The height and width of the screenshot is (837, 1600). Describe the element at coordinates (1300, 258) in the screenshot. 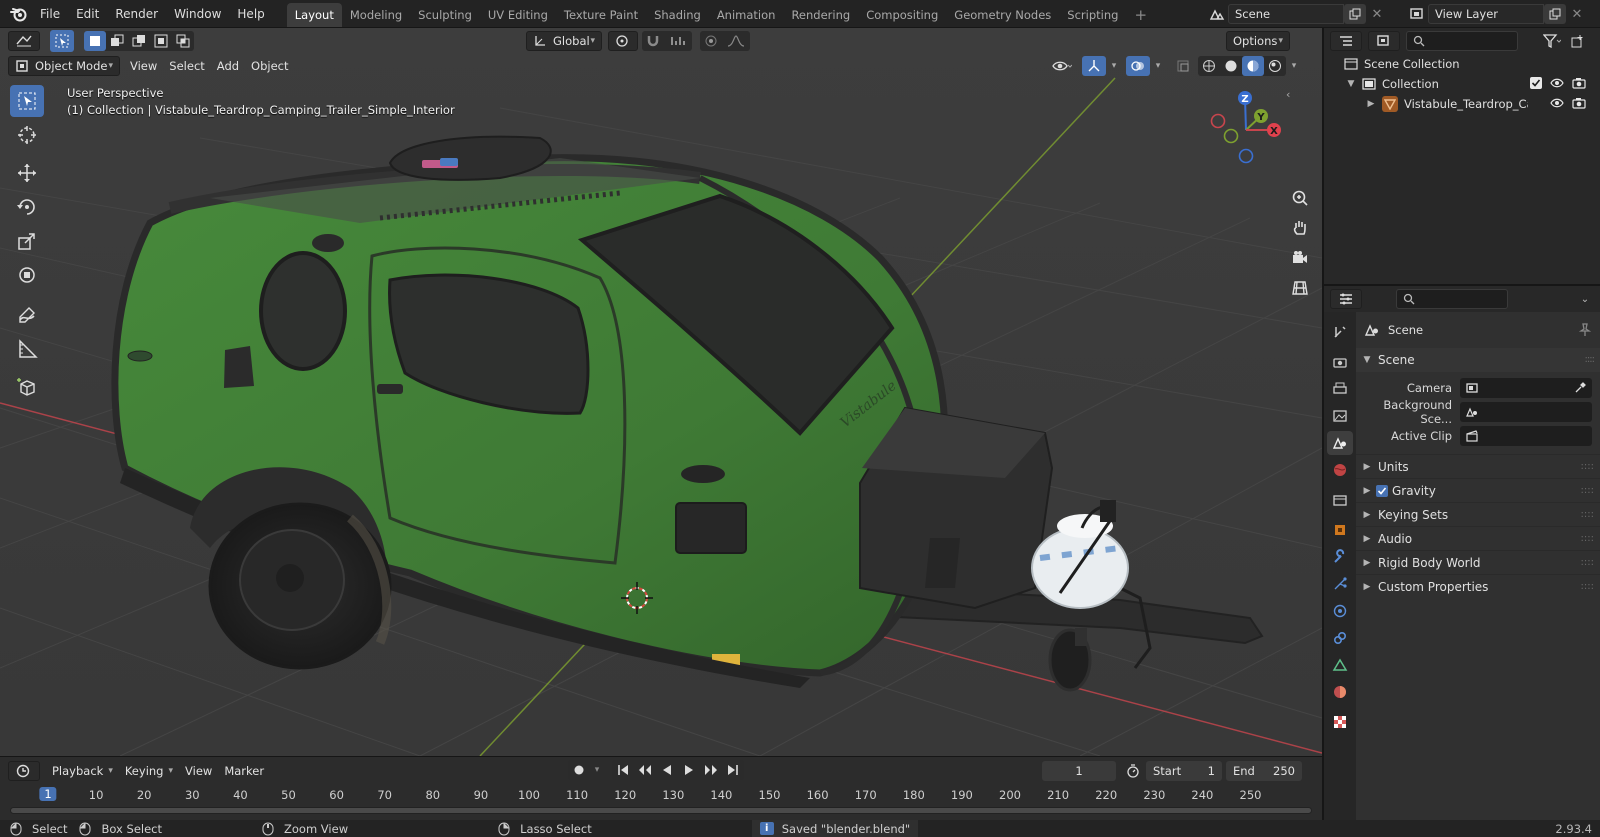

I see `camera-view-icon` at that location.